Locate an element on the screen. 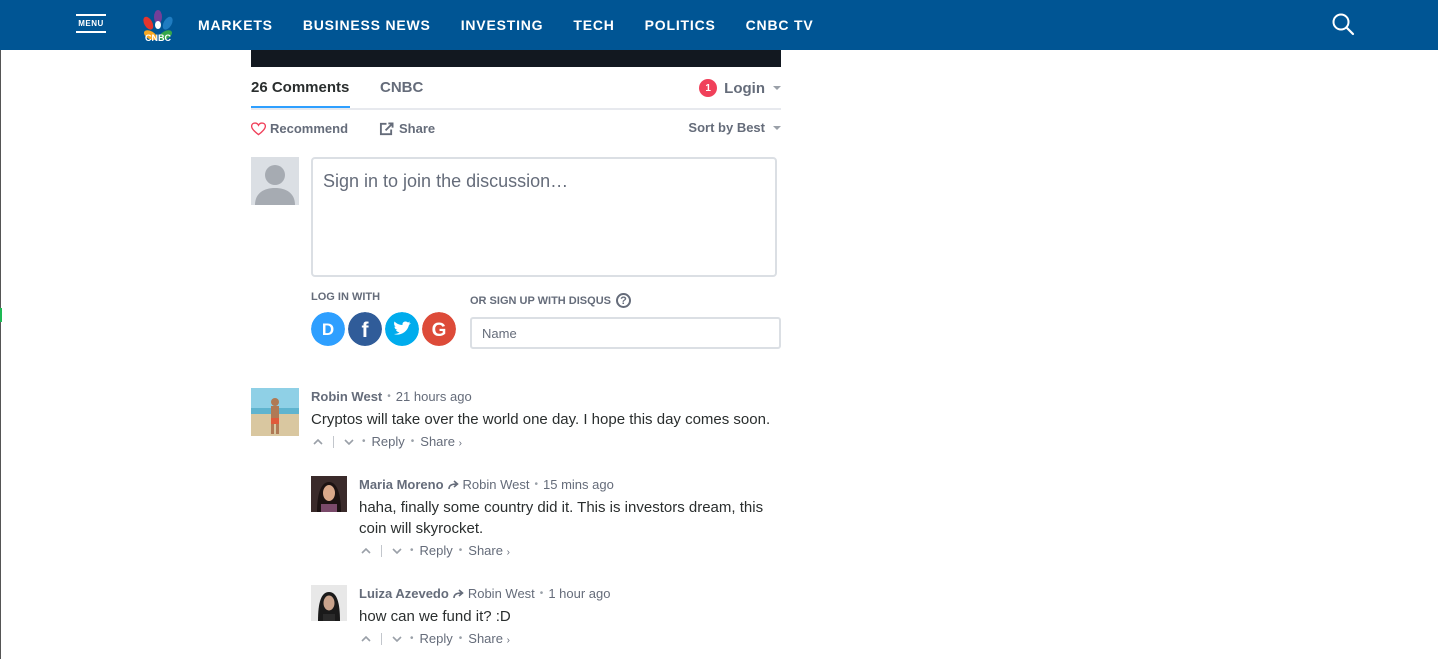 The height and width of the screenshot is (659, 1438). google-icon: G is located at coordinates (439, 329).